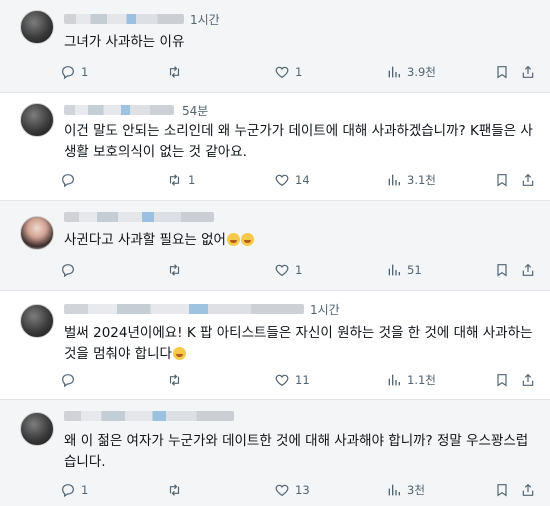 The image size is (550, 506). I want to click on like-button: 13, so click(292, 490).